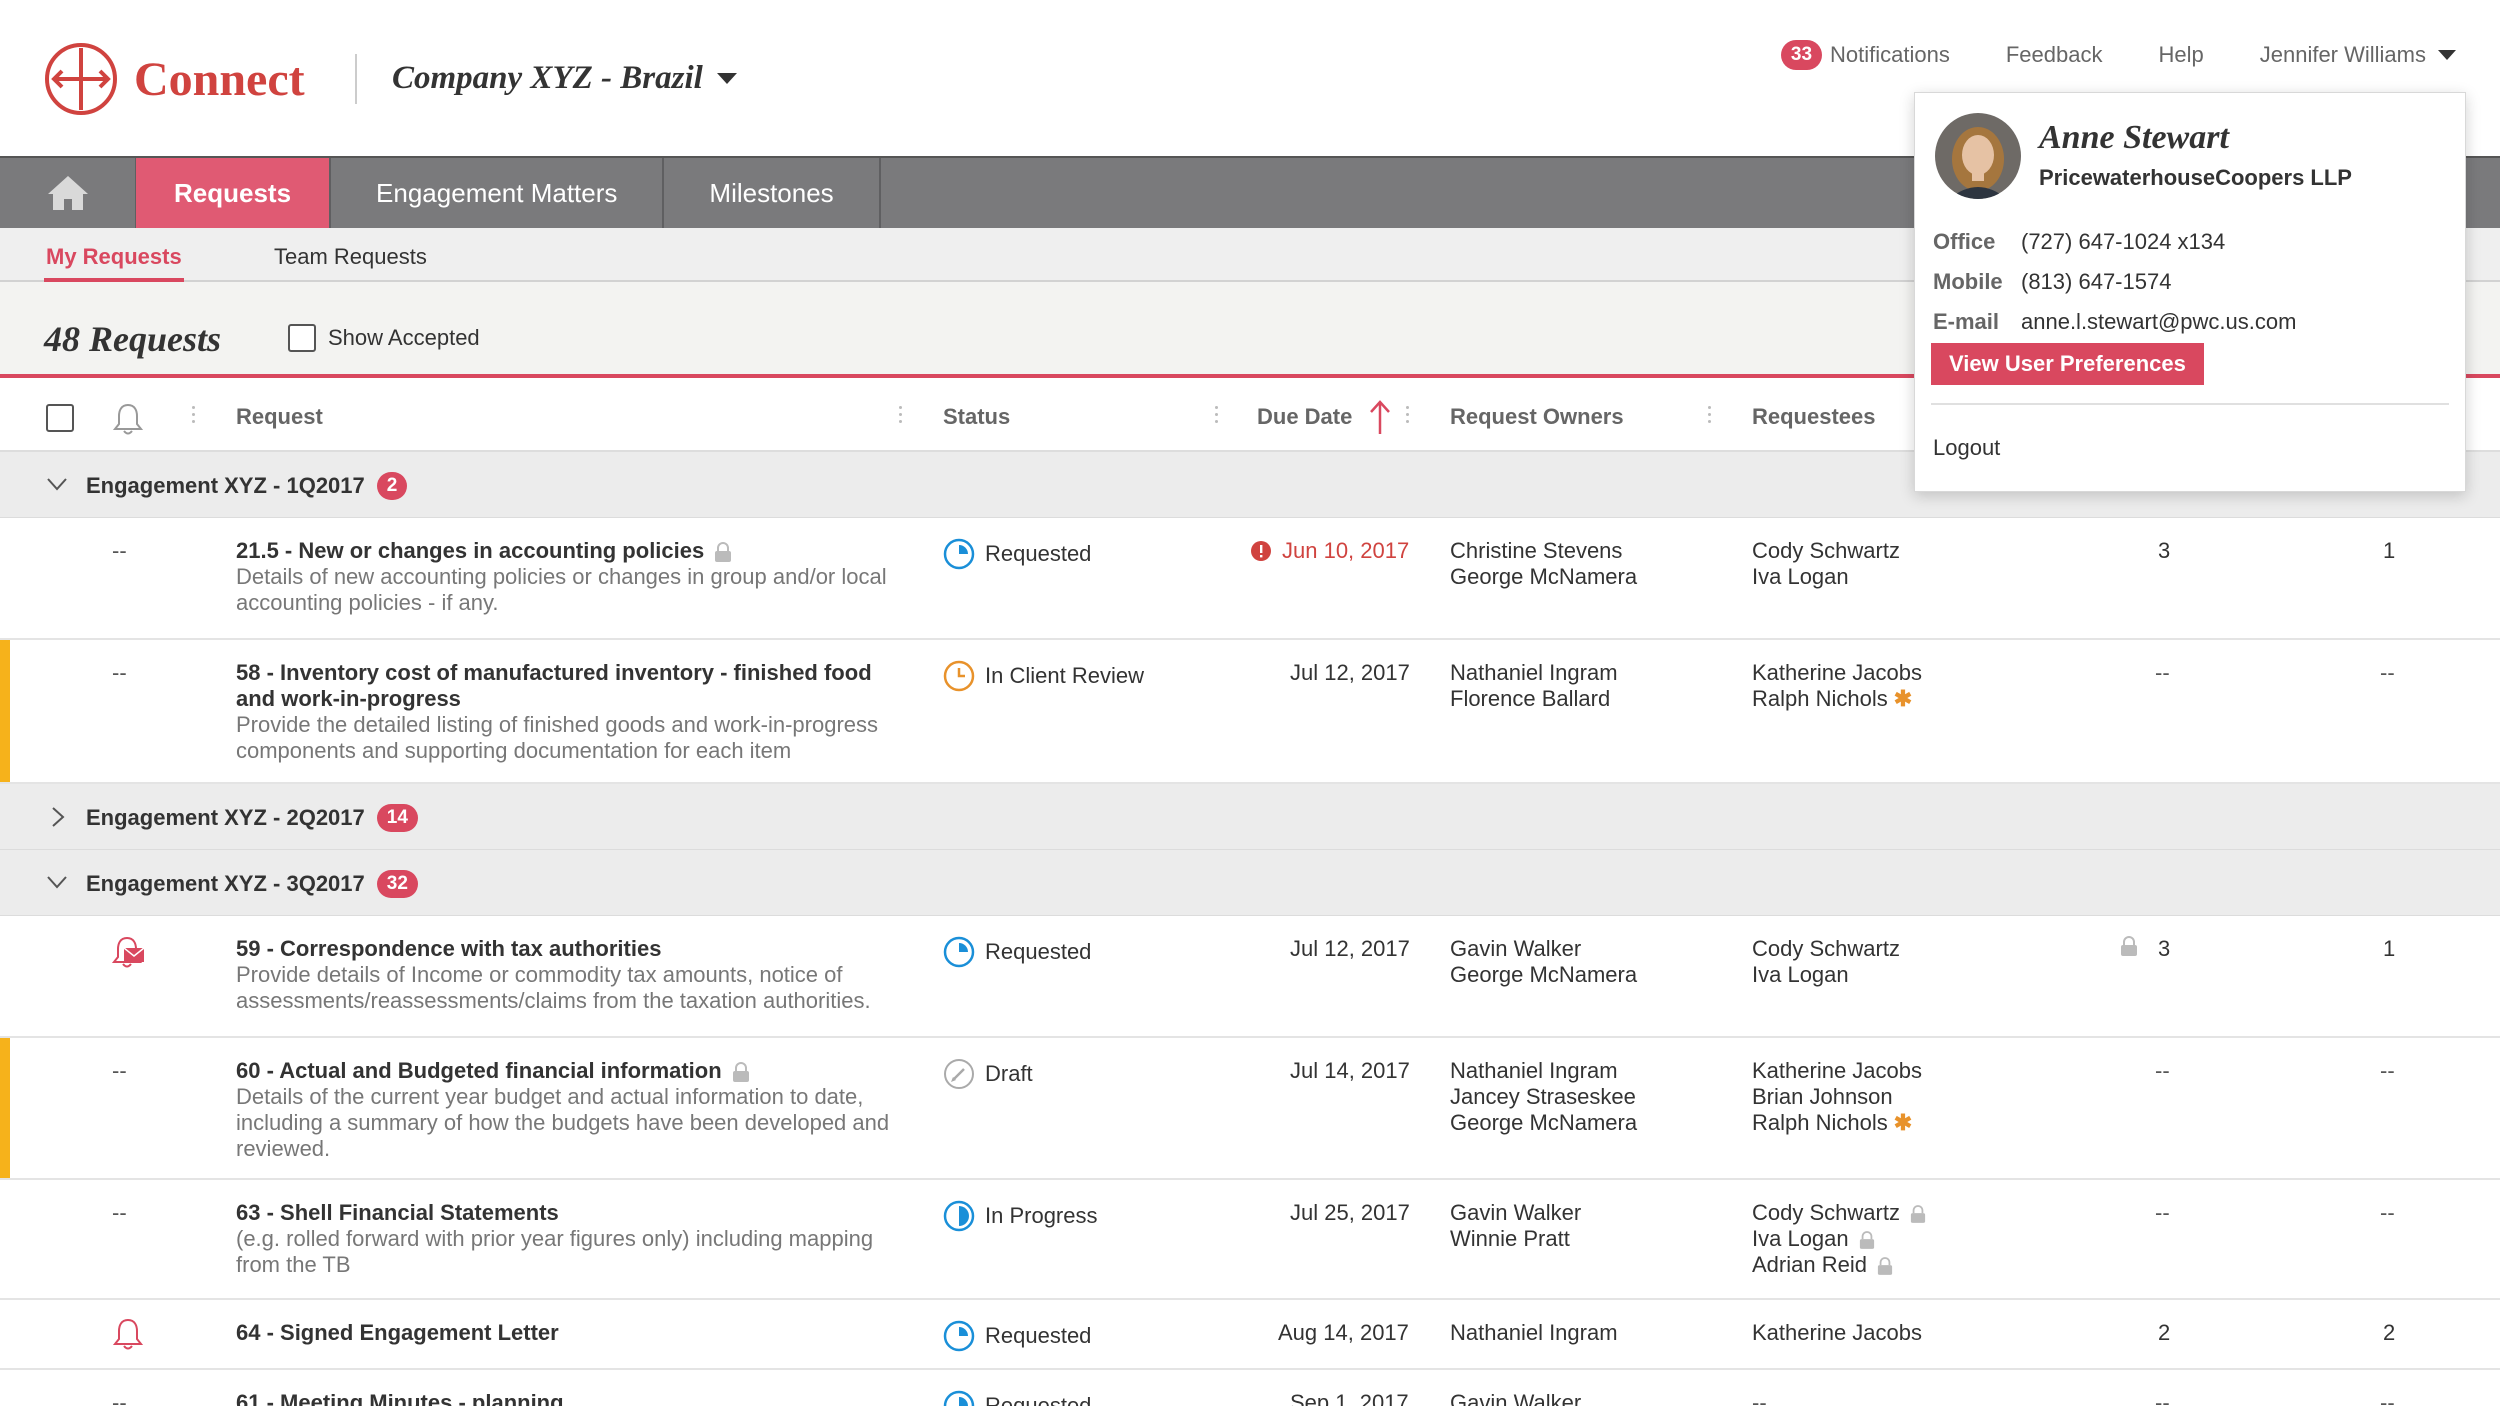 Image resolution: width=2500 pixels, height=1406 pixels. Describe the element at coordinates (1304, 417) in the screenshot. I see `column-due-date: Due Date` at that location.